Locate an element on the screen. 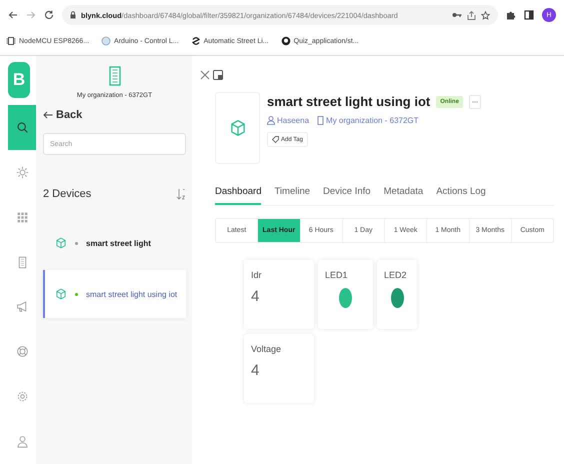  settings-icon is located at coordinates (22, 397).